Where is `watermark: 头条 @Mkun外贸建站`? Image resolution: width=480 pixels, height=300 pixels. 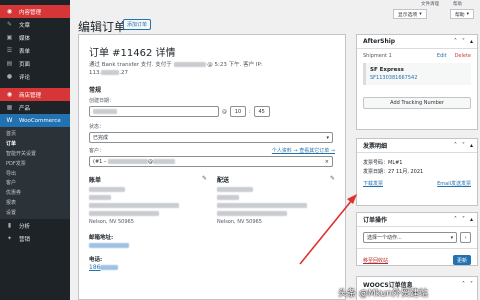
watermark: 头条 @Mkun外贸建站 is located at coordinates (383, 294).